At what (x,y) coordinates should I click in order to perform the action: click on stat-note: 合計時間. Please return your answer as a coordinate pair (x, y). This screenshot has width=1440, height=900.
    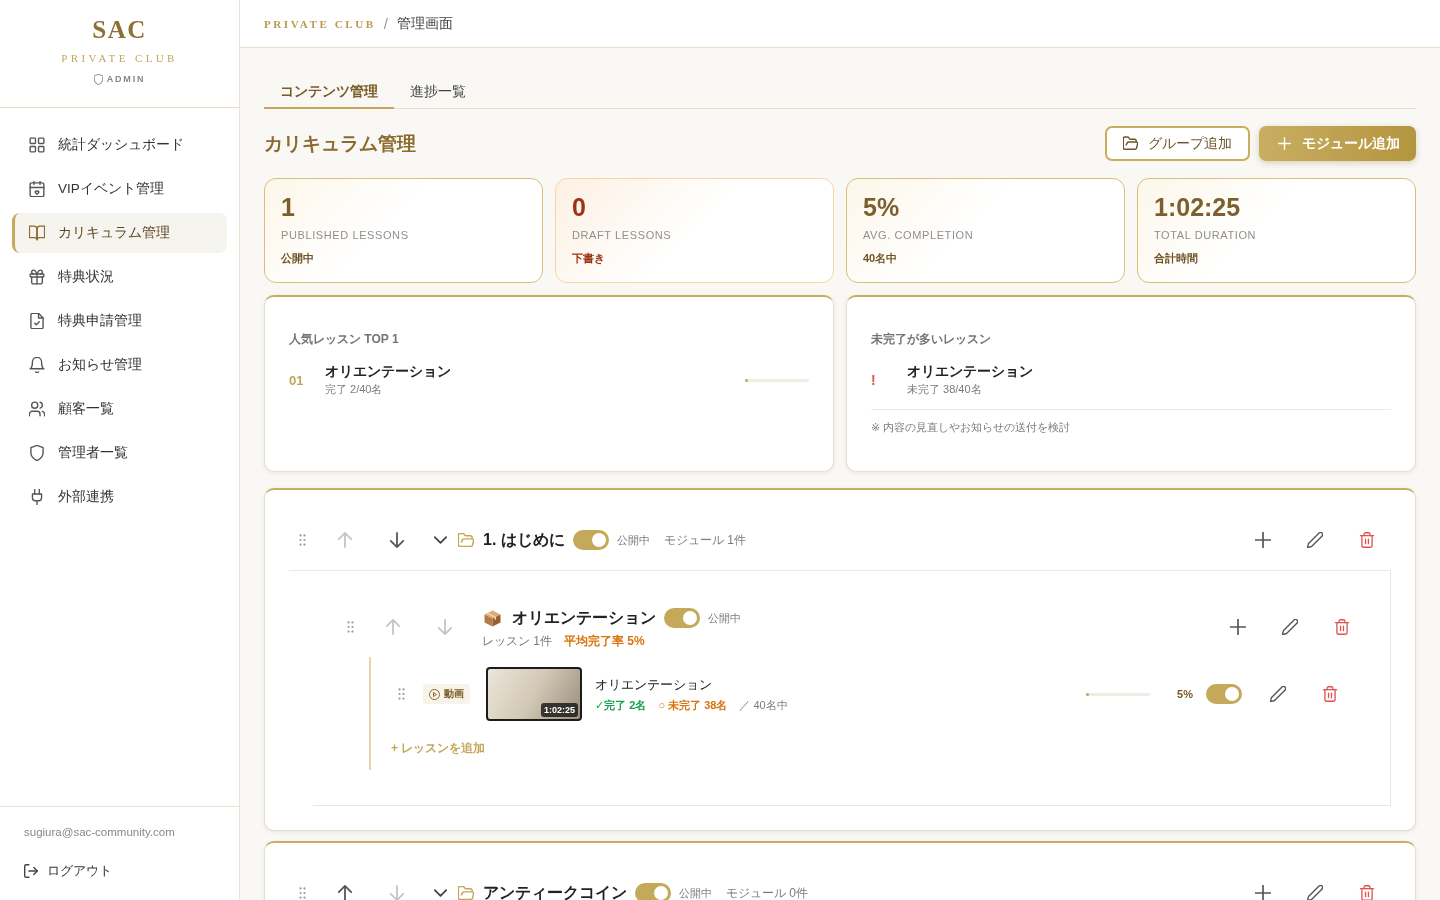
    Looking at the image, I should click on (1176, 258).